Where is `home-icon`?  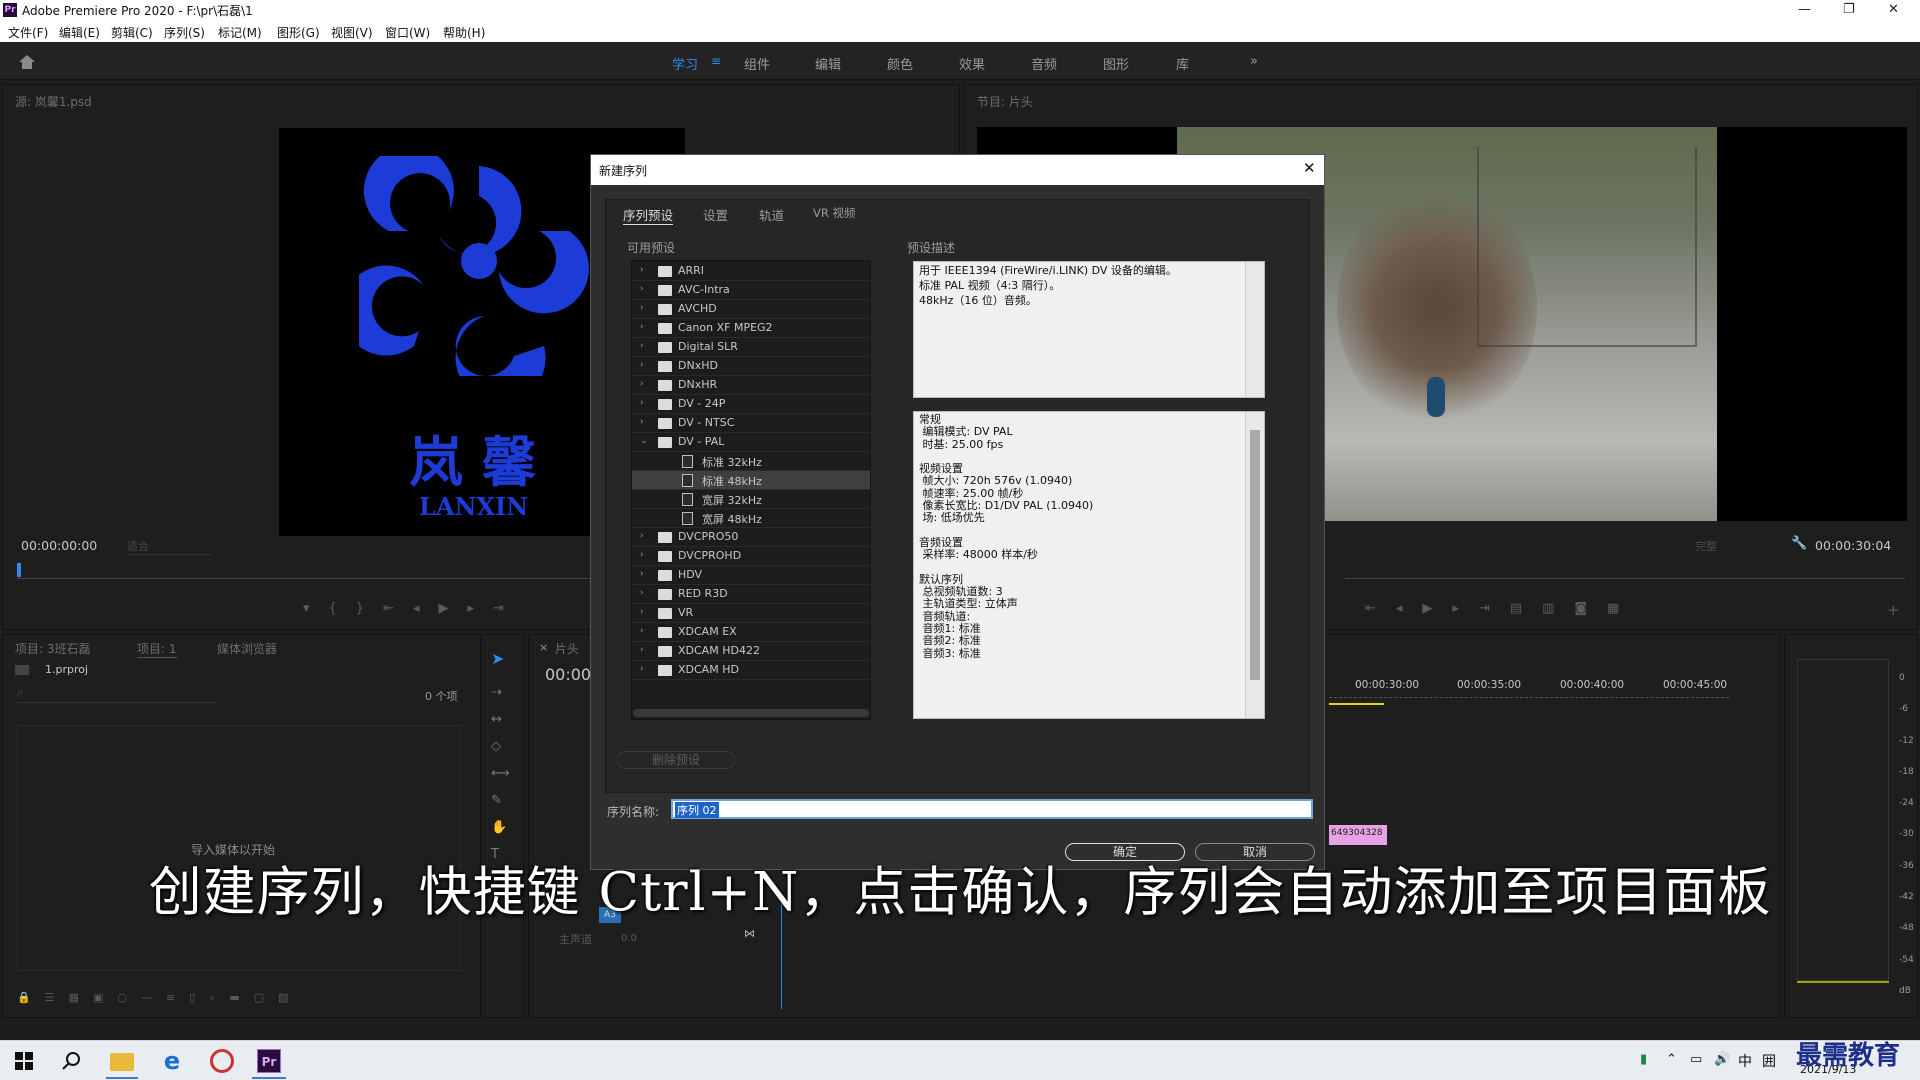
home-icon is located at coordinates (27, 62).